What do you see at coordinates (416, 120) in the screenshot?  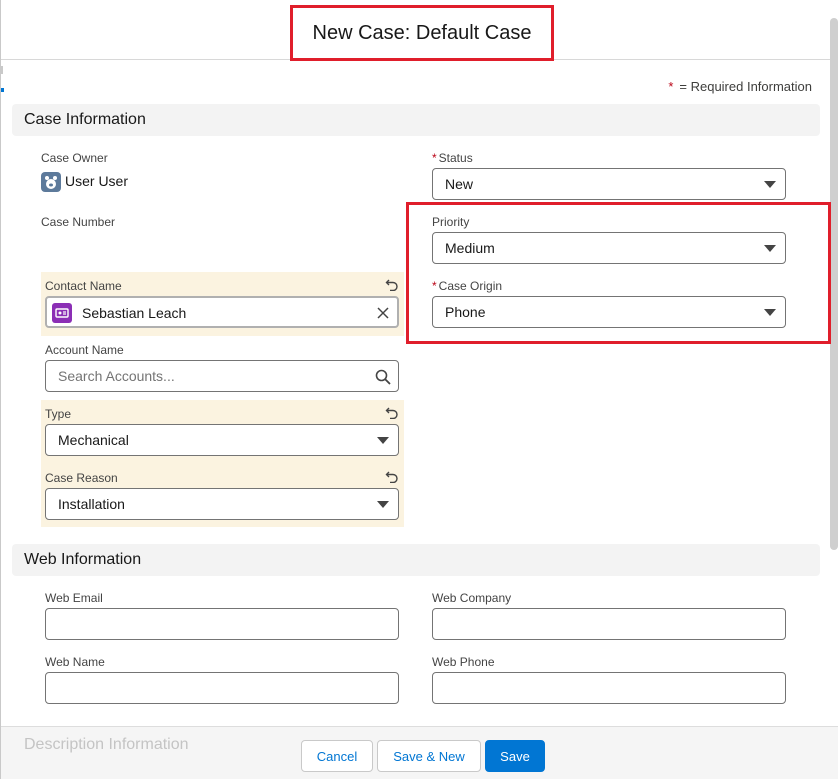 I see `section-case-information: Case Information` at bounding box center [416, 120].